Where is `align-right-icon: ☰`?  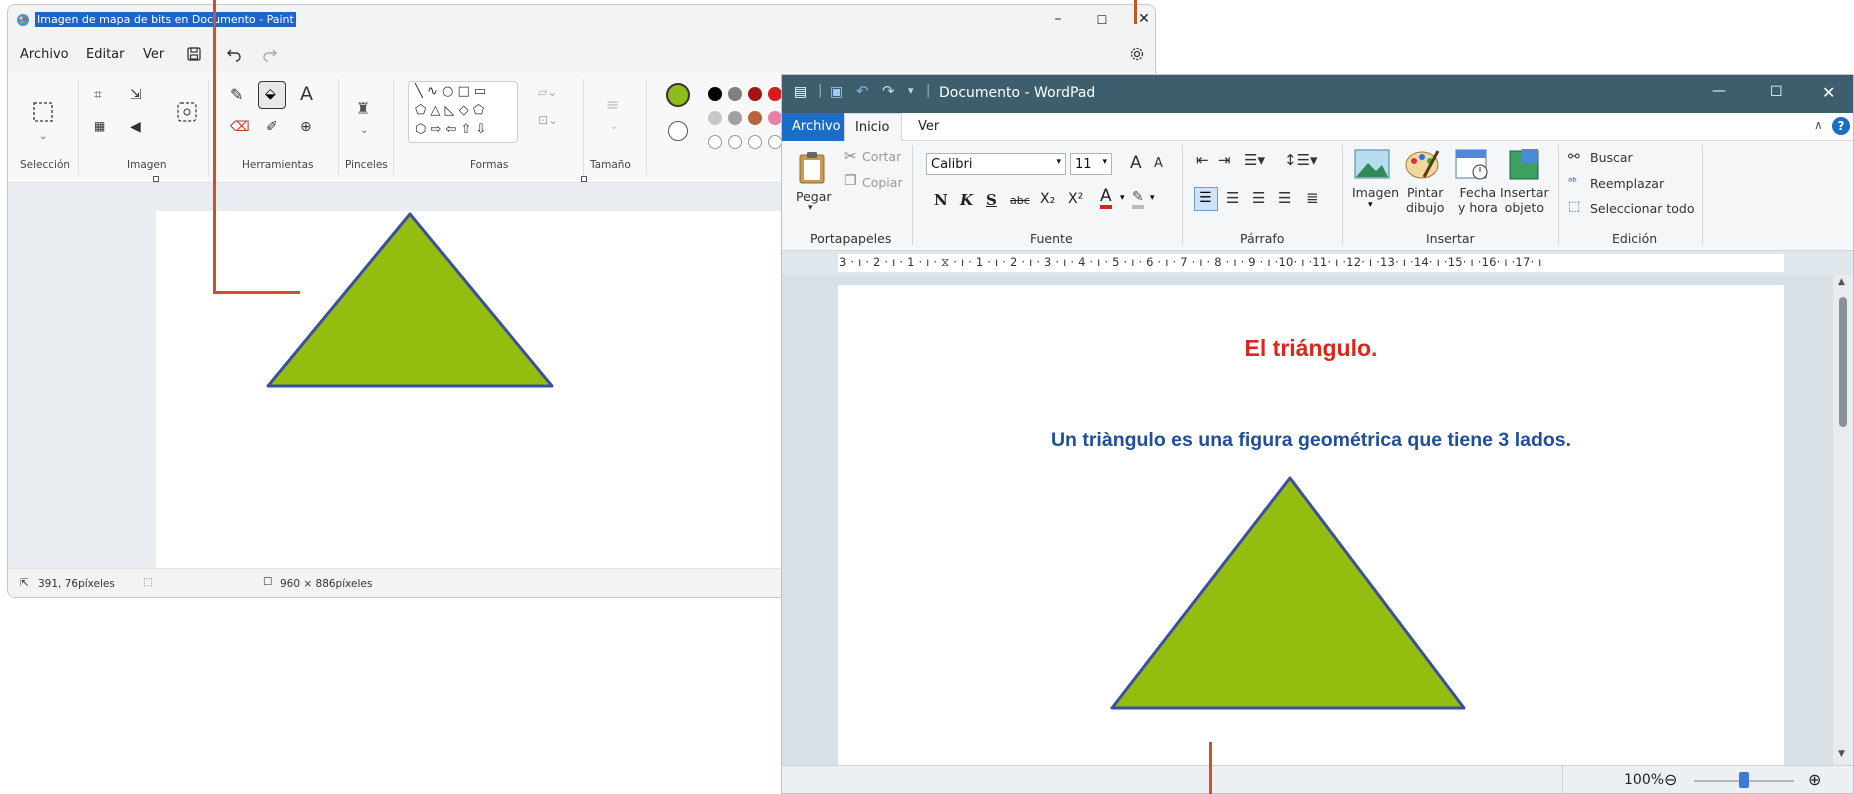 align-right-icon: ☰ is located at coordinates (1258, 198).